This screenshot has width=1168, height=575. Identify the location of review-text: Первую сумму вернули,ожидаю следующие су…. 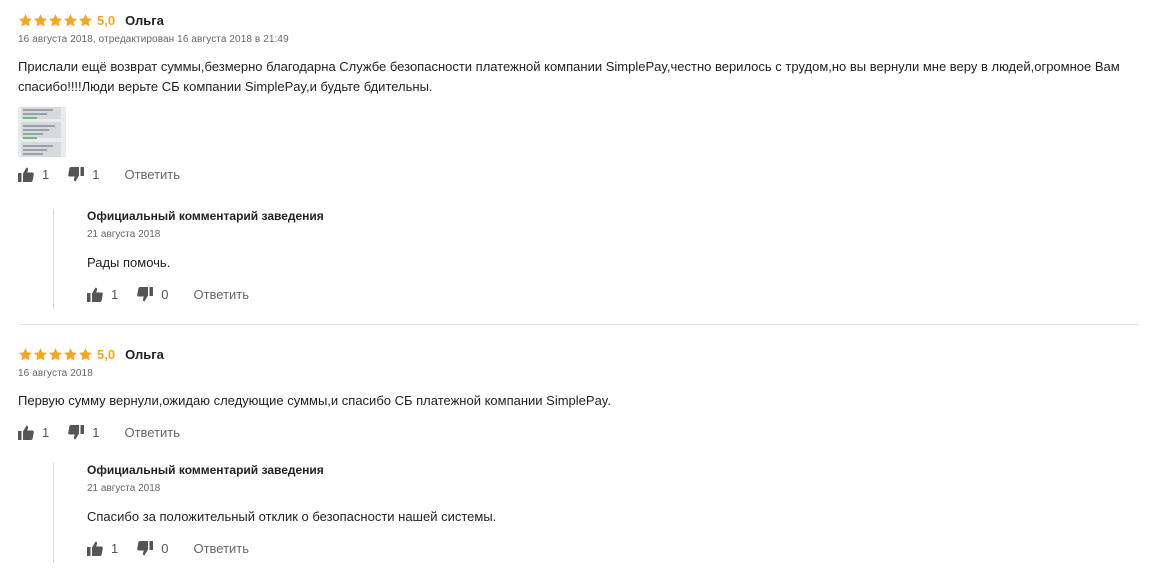
(314, 400).